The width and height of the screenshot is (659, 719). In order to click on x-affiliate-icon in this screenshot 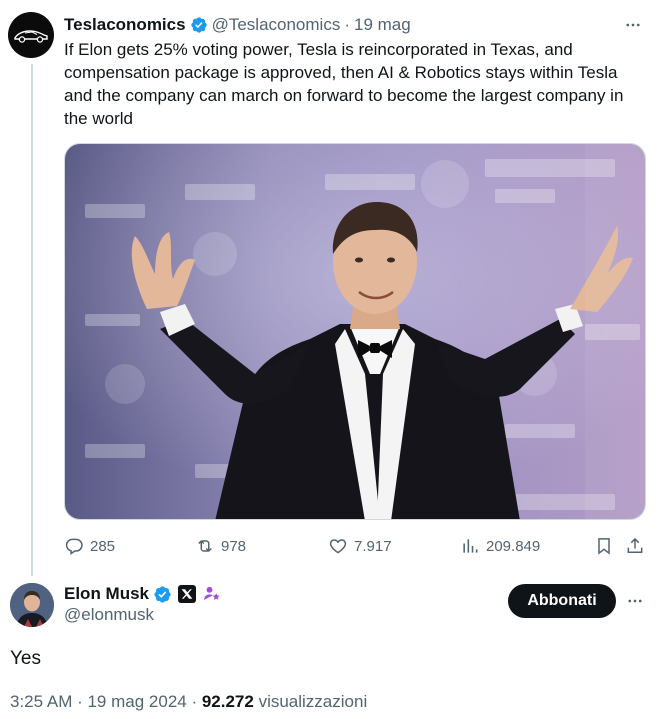, I will do `click(187, 594)`.